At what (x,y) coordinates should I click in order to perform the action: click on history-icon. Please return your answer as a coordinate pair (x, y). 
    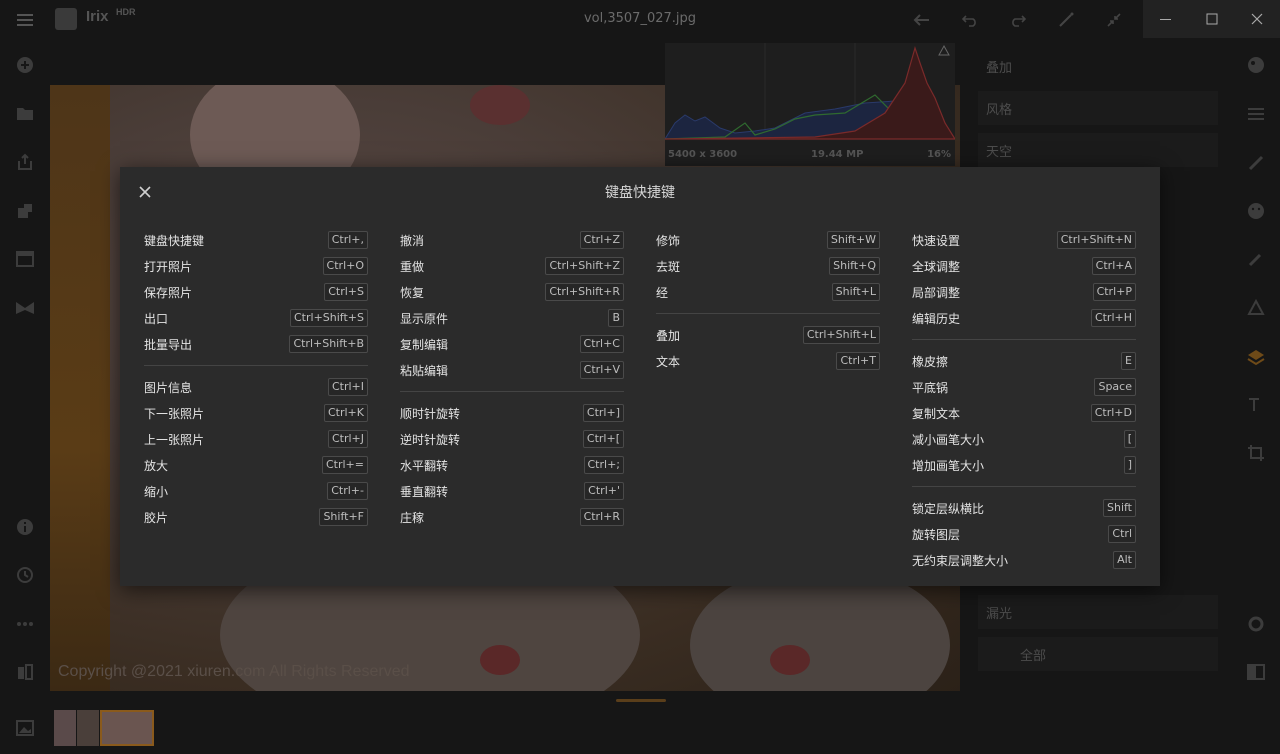
    Looking at the image, I should click on (25, 575).